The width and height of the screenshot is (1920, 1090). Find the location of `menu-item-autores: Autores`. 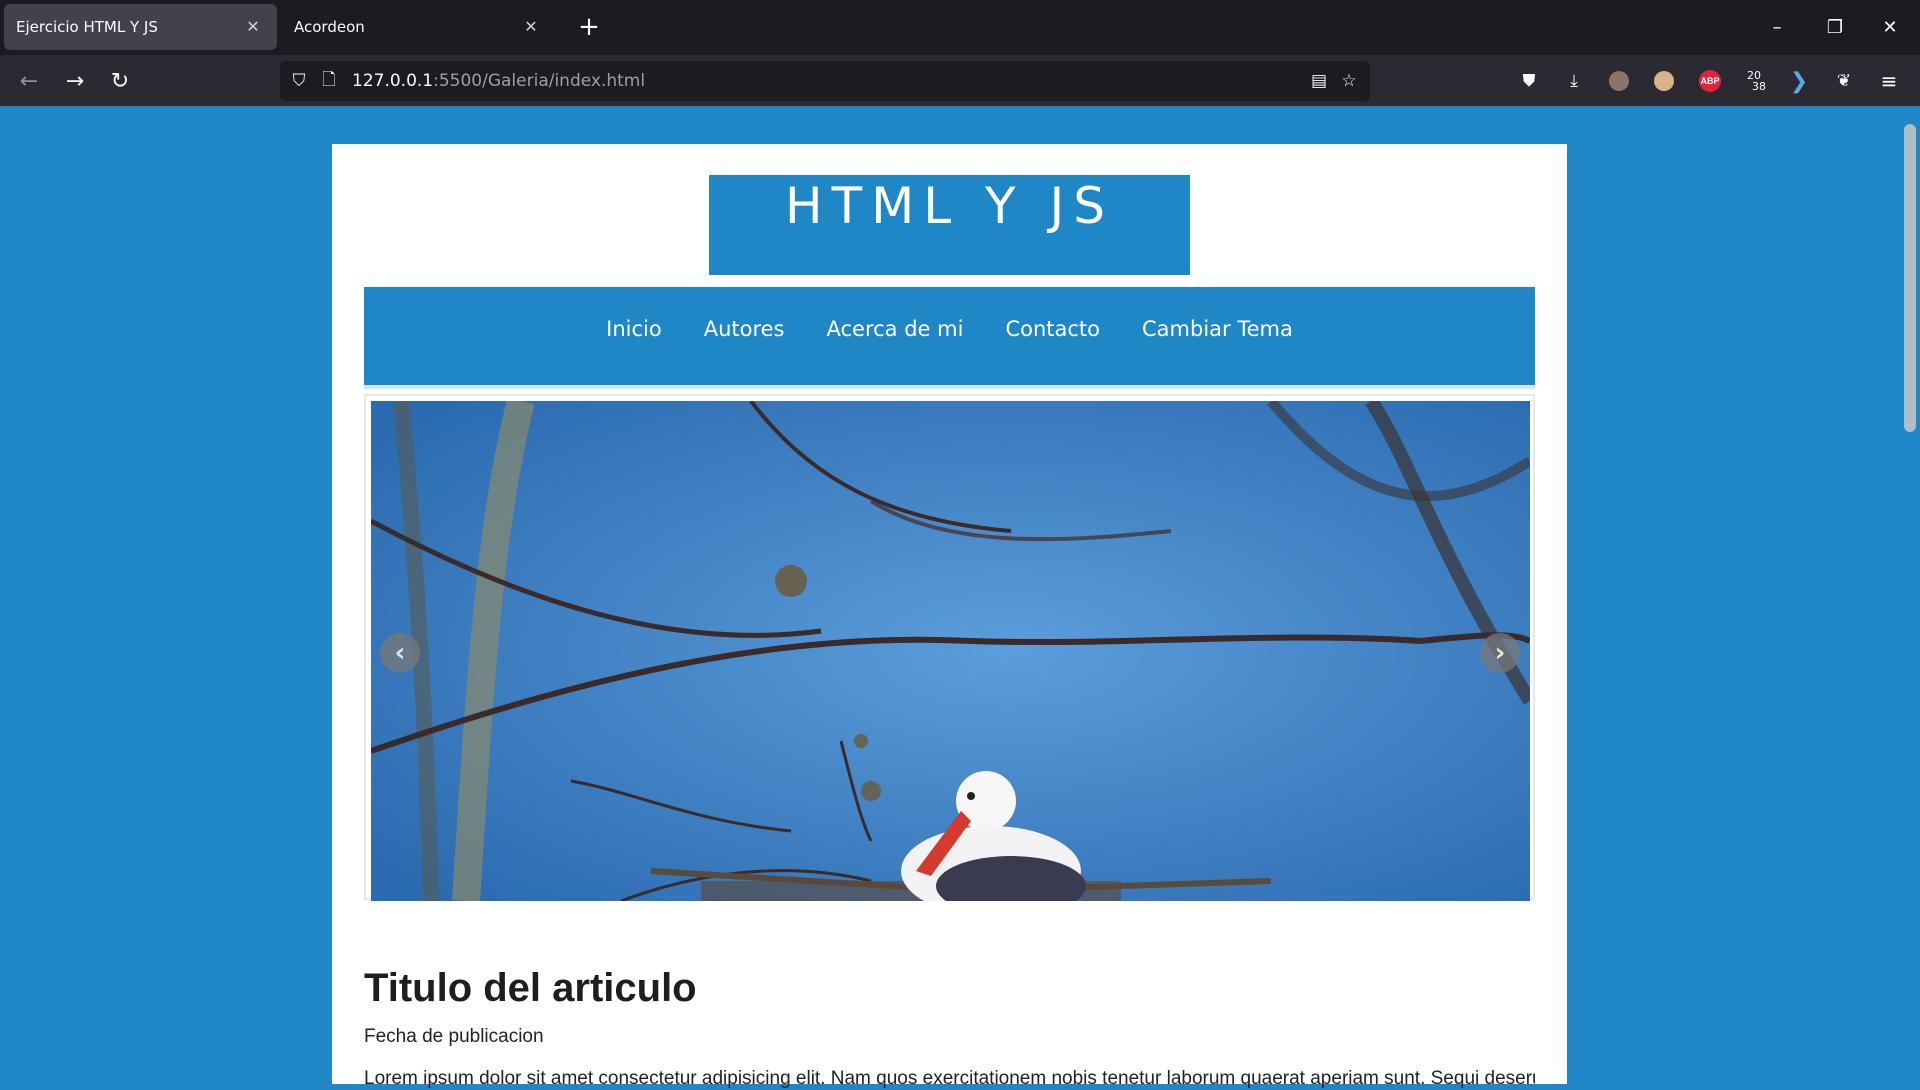

menu-item-autores: Autores is located at coordinates (744, 329).